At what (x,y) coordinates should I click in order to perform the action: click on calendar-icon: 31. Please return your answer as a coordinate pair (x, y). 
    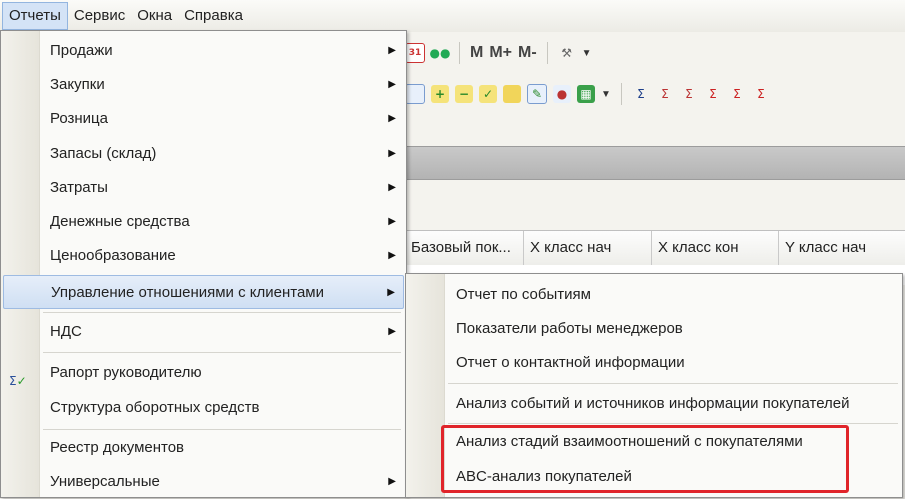
    Looking at the image, I should click on (415, 53).